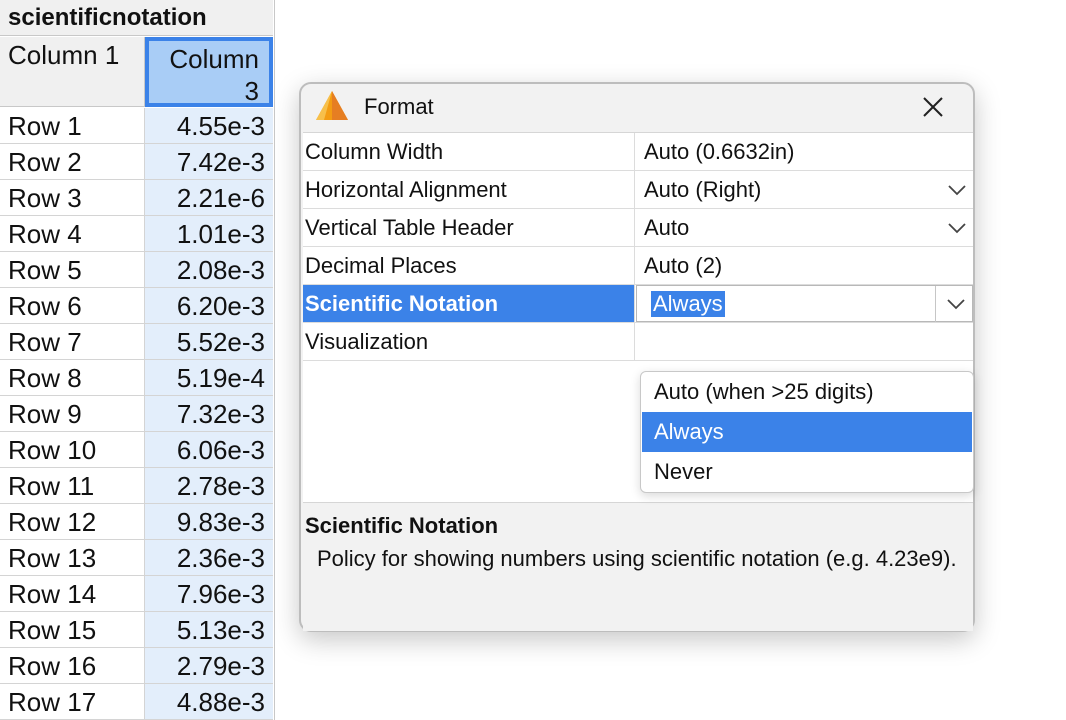  Describe the element at coordinates (72, 665) in the screenshot. I see `row-label: Row 16` at that location.